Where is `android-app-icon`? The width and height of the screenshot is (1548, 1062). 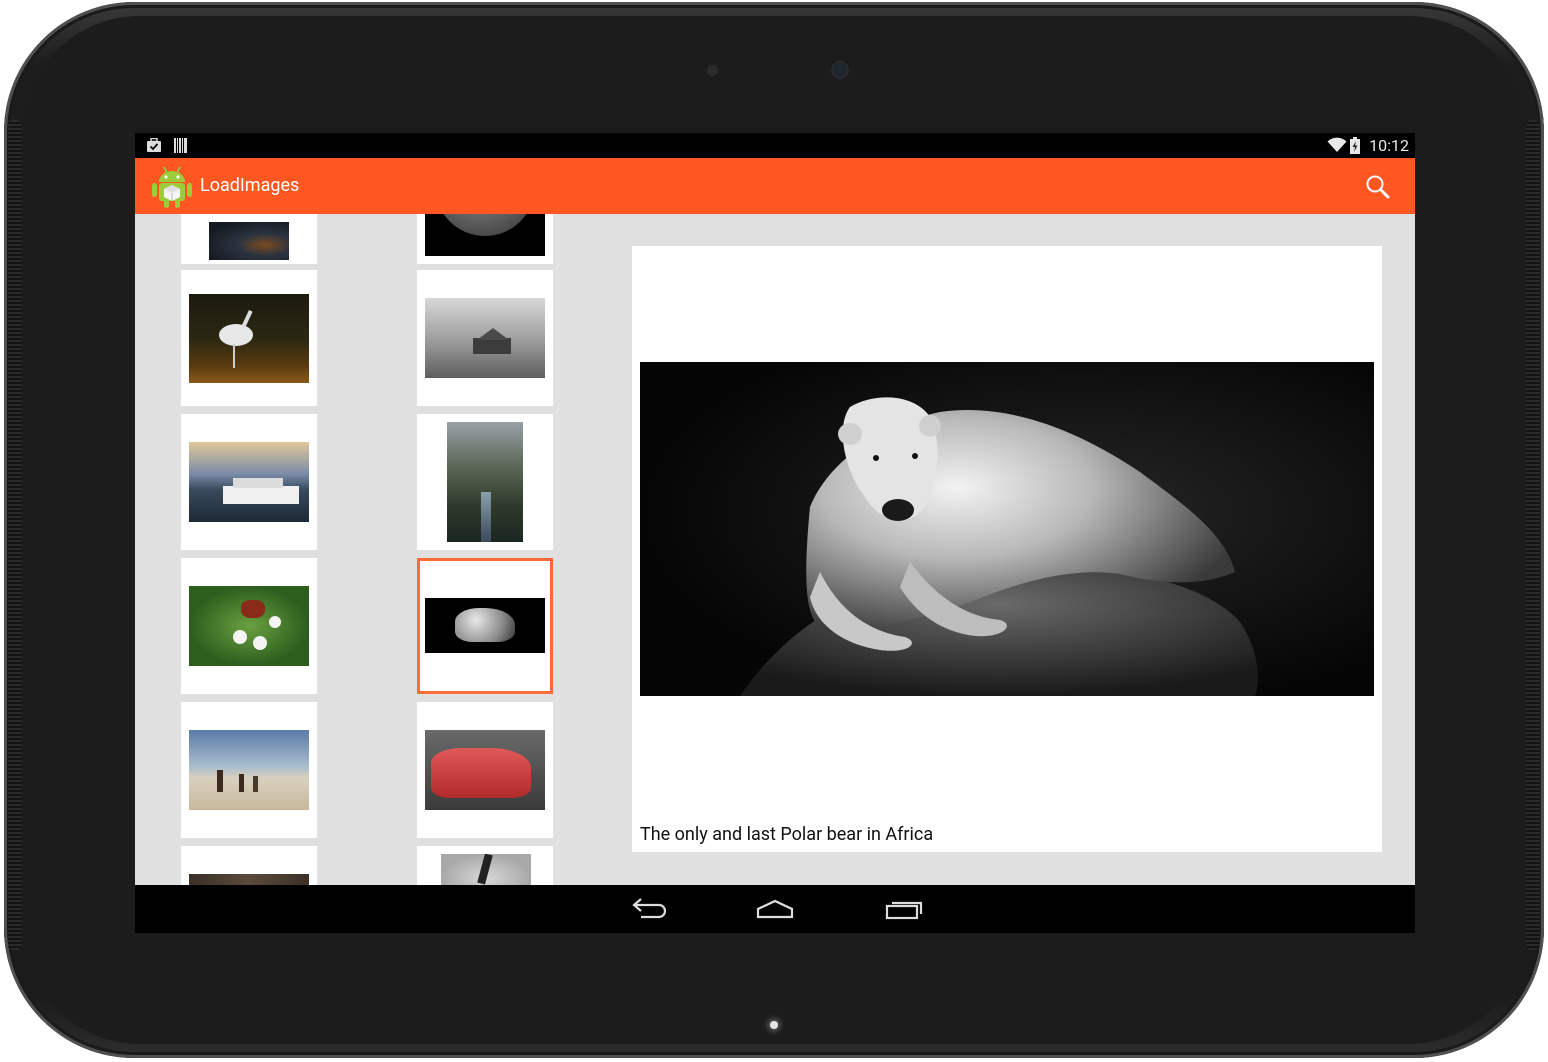
android-app-icon is located at coordinates (172, 186).